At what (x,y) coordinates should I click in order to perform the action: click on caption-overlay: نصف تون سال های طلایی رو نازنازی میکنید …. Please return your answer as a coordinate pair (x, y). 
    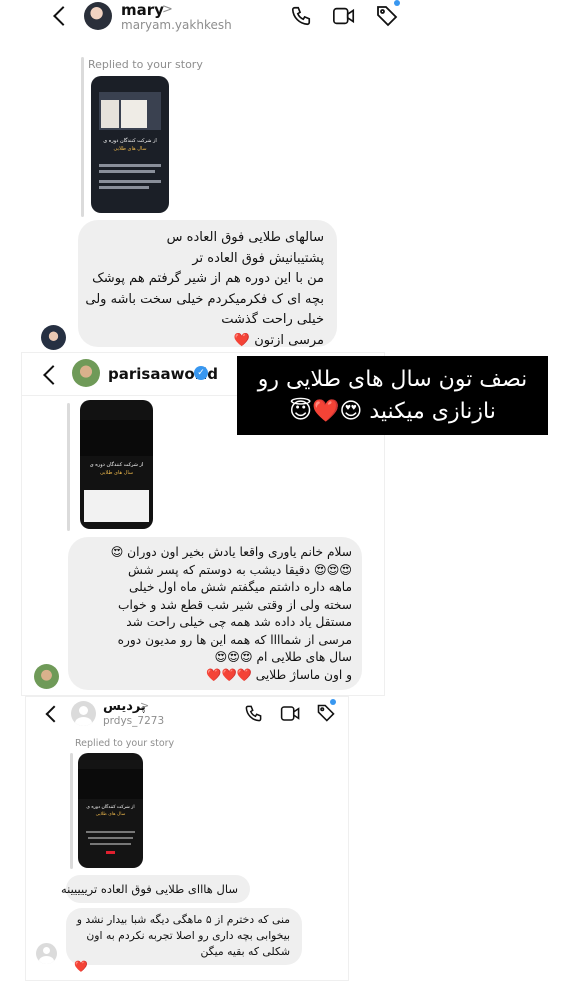
    Looking at the image, I should click on (392, 395).